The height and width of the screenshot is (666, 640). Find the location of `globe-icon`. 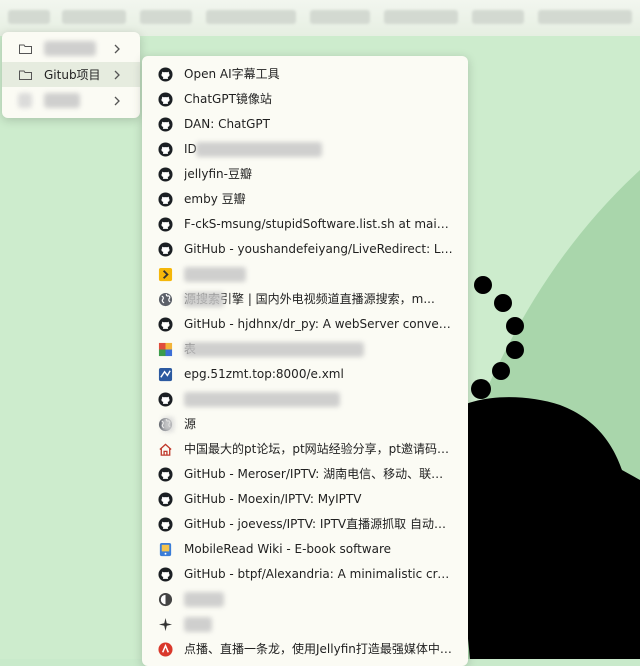

globe-icon is located at coordinates (165, 299).